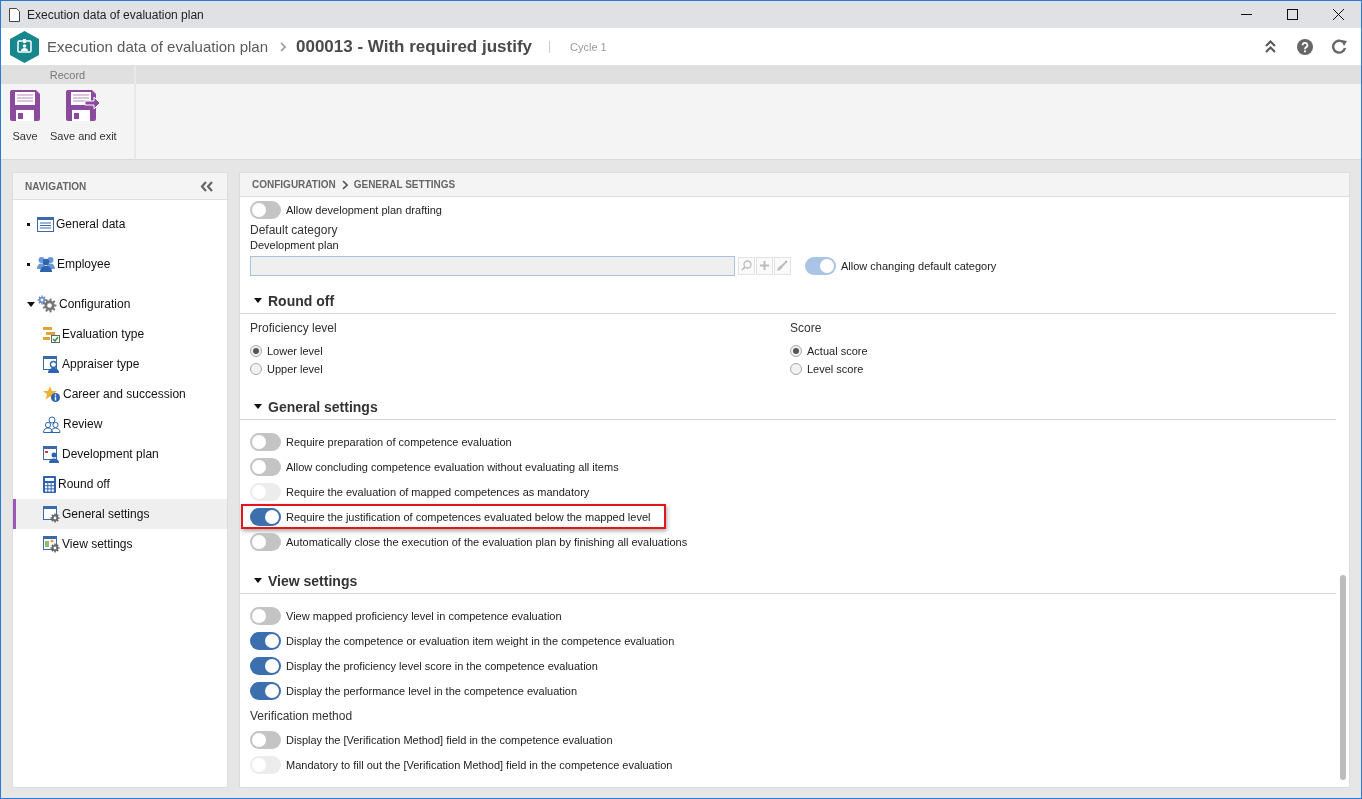  I want to click on toggle-label: Display the performance level in the competence evaluation, so click(432, 690).